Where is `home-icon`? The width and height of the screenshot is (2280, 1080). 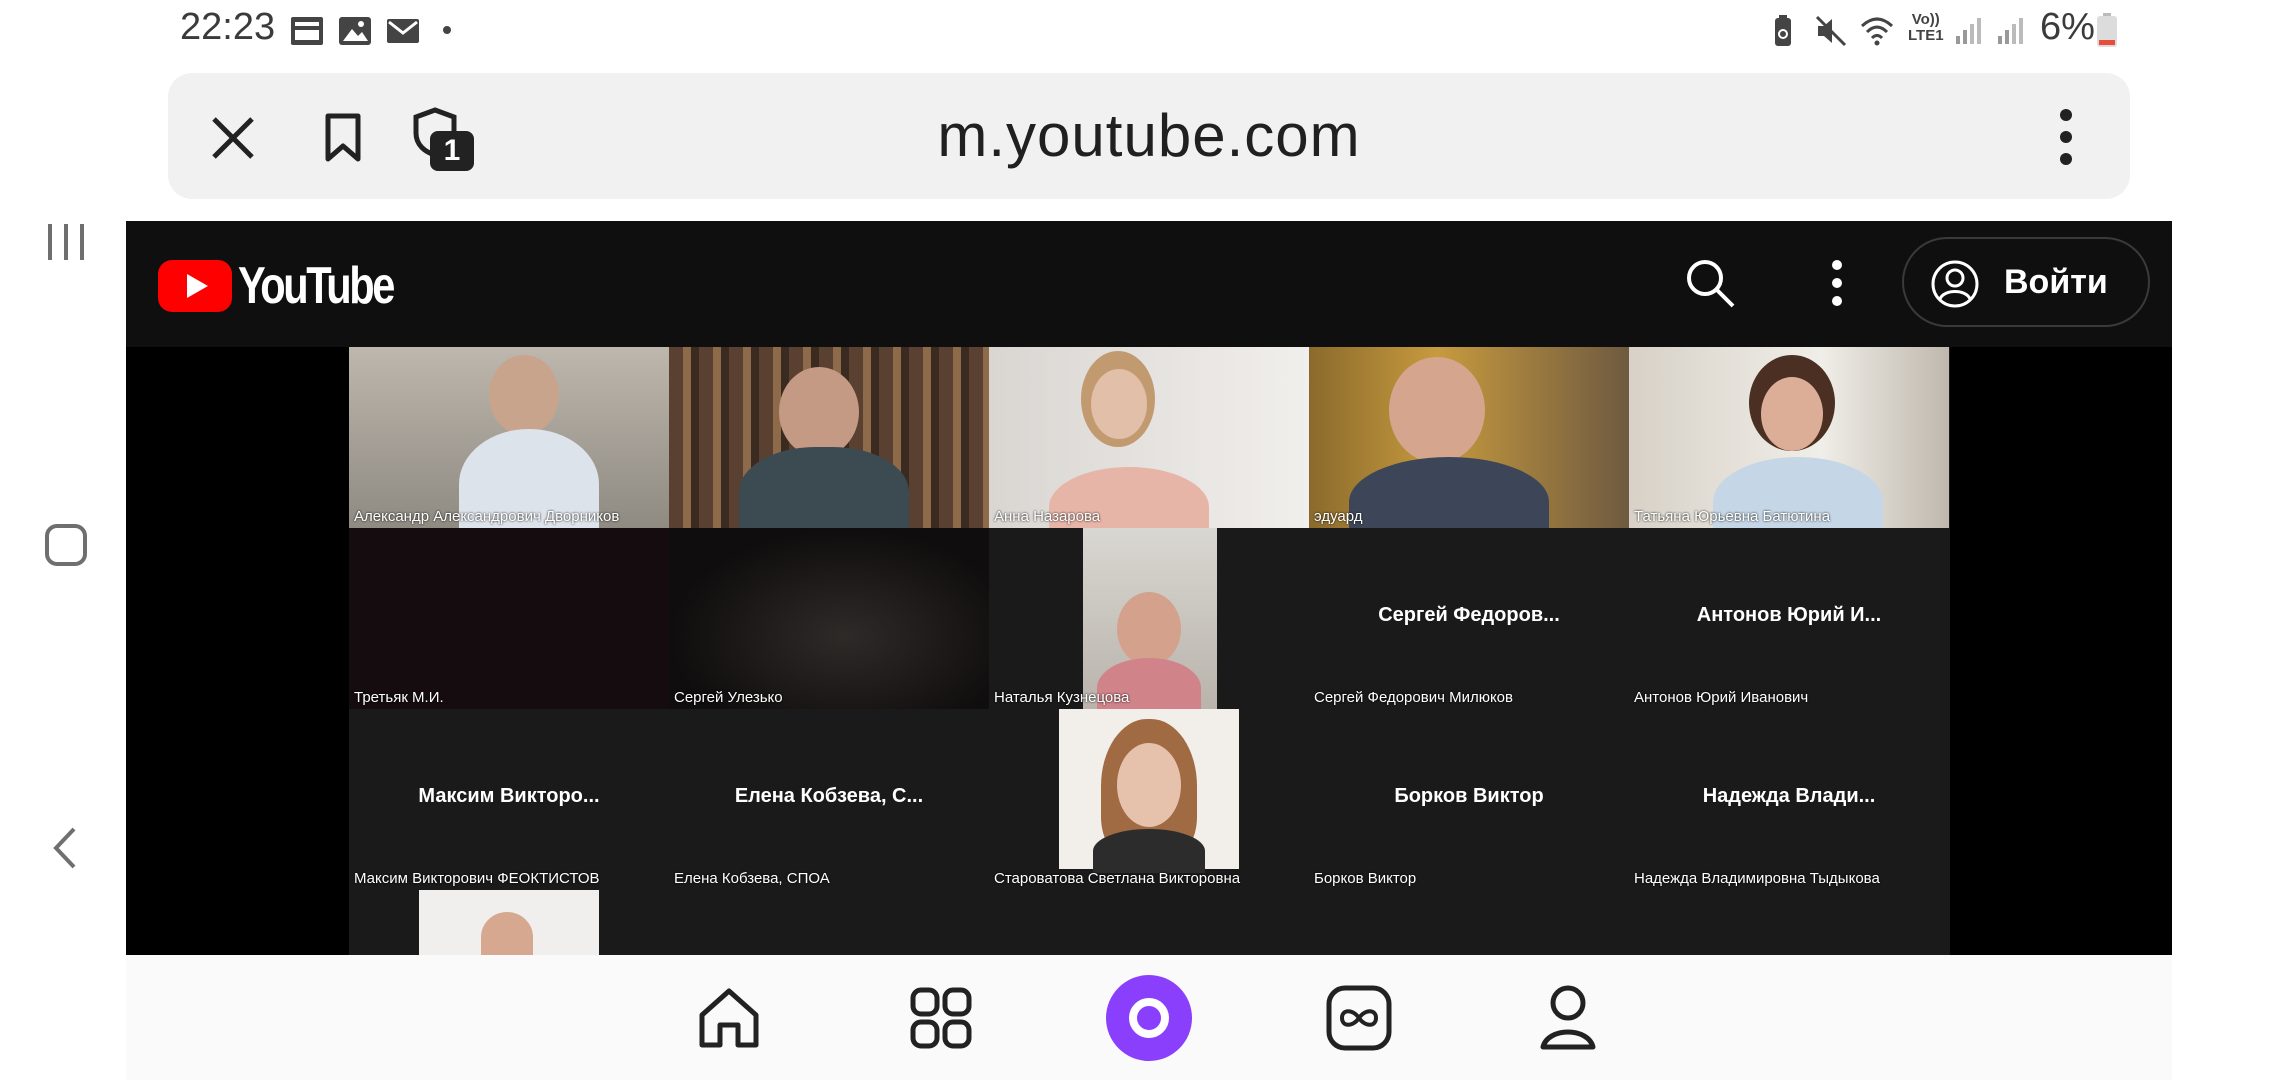
home-icon is located at coordinates (729, 1018).